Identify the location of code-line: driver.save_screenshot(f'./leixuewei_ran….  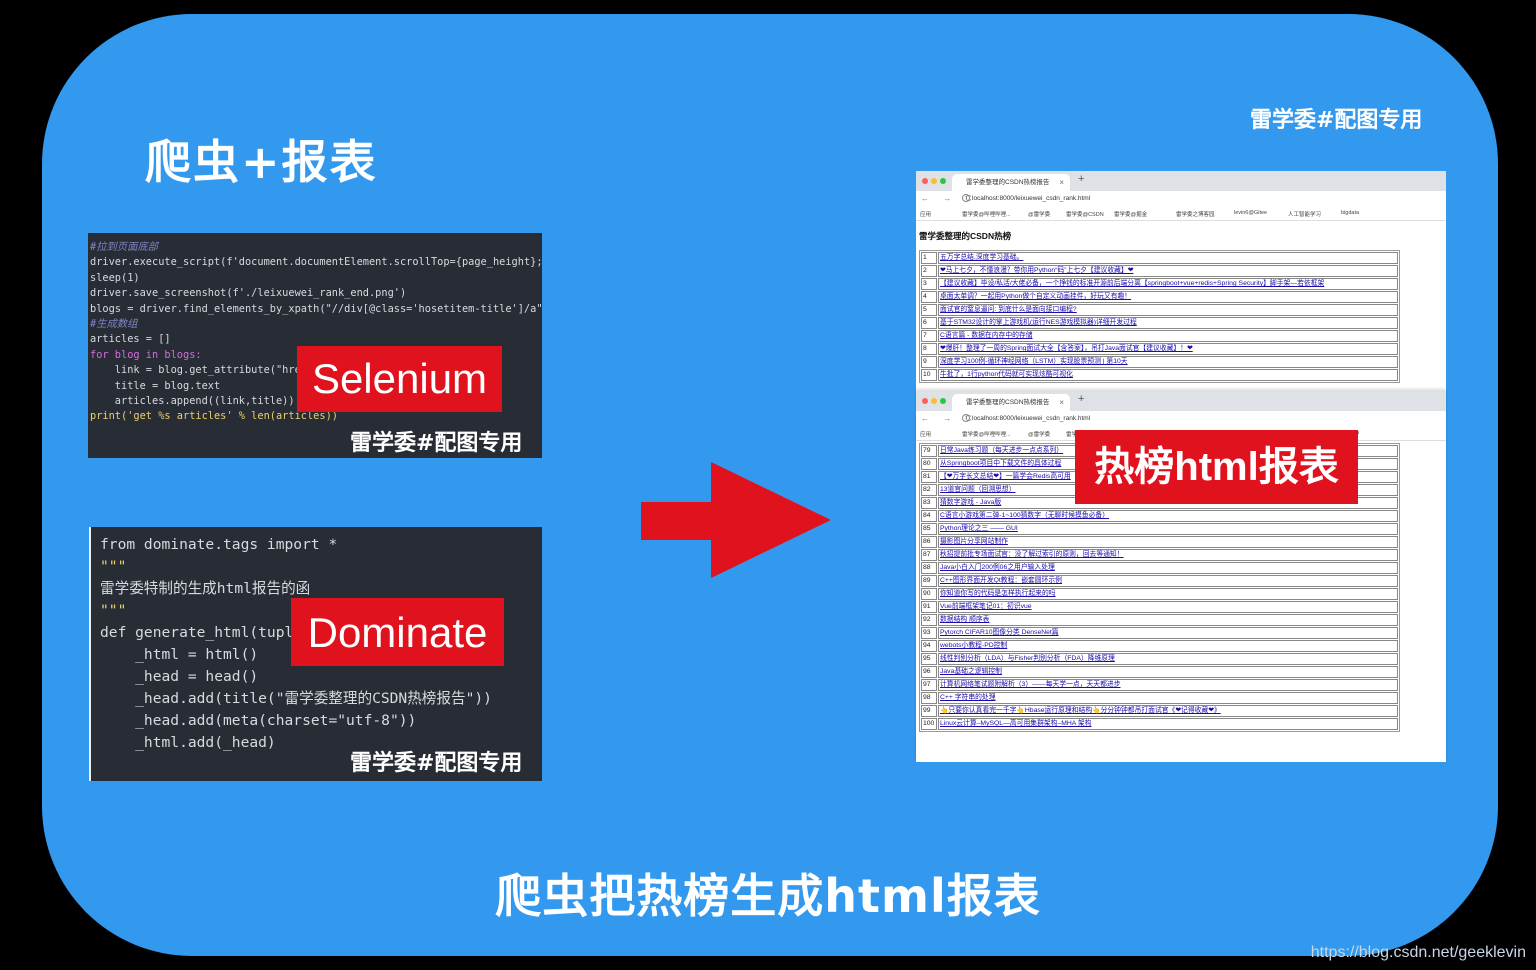
(248, 293).